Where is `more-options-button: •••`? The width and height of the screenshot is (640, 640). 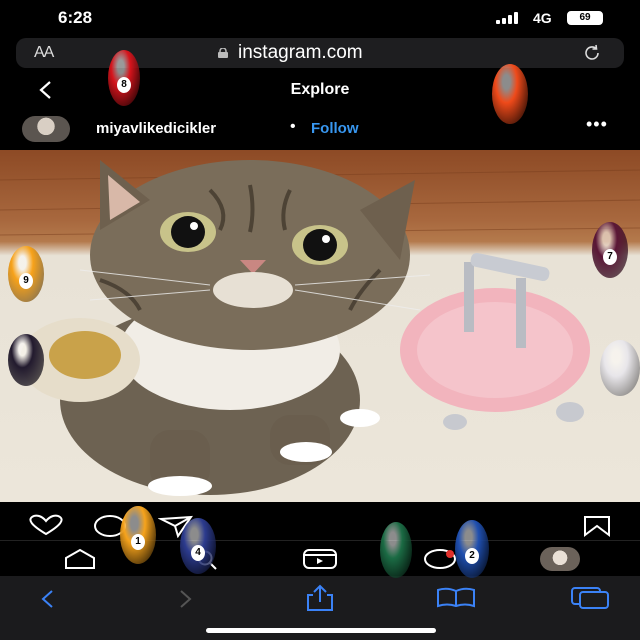 more-options-button: ••• is located at coordinates (597, 124).